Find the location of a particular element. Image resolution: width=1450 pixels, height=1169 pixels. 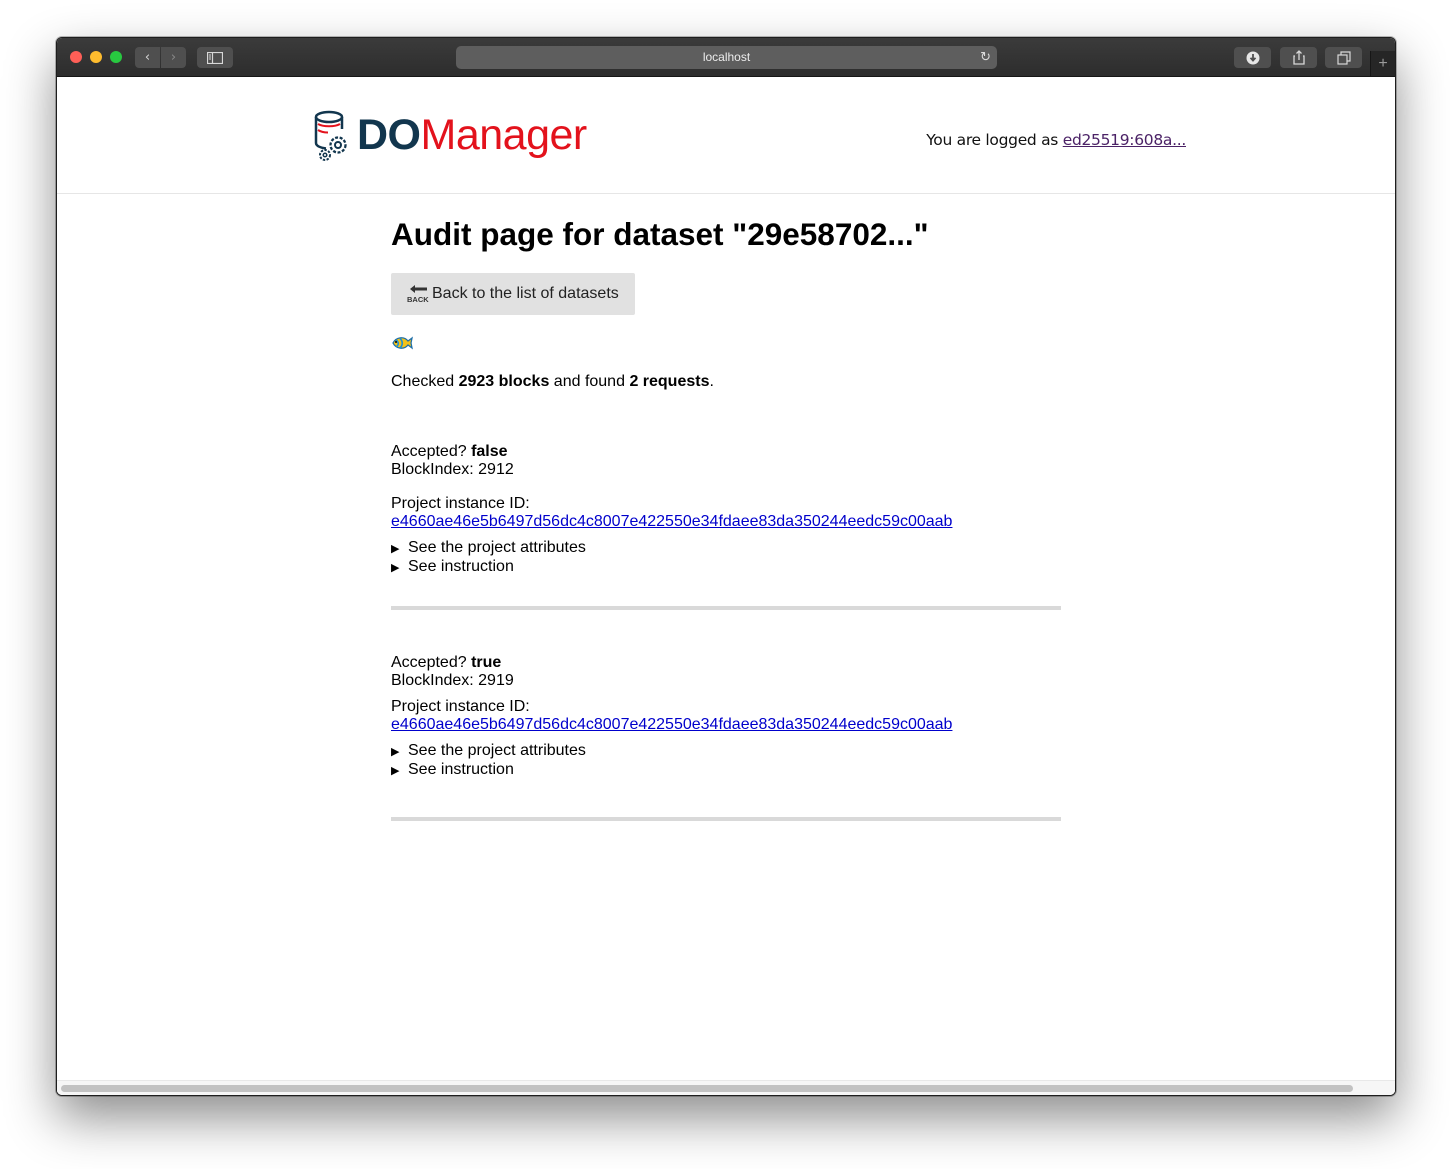

browser-toolbar: ‹ › localhost ↻ + is located at coordinates (726, 57).